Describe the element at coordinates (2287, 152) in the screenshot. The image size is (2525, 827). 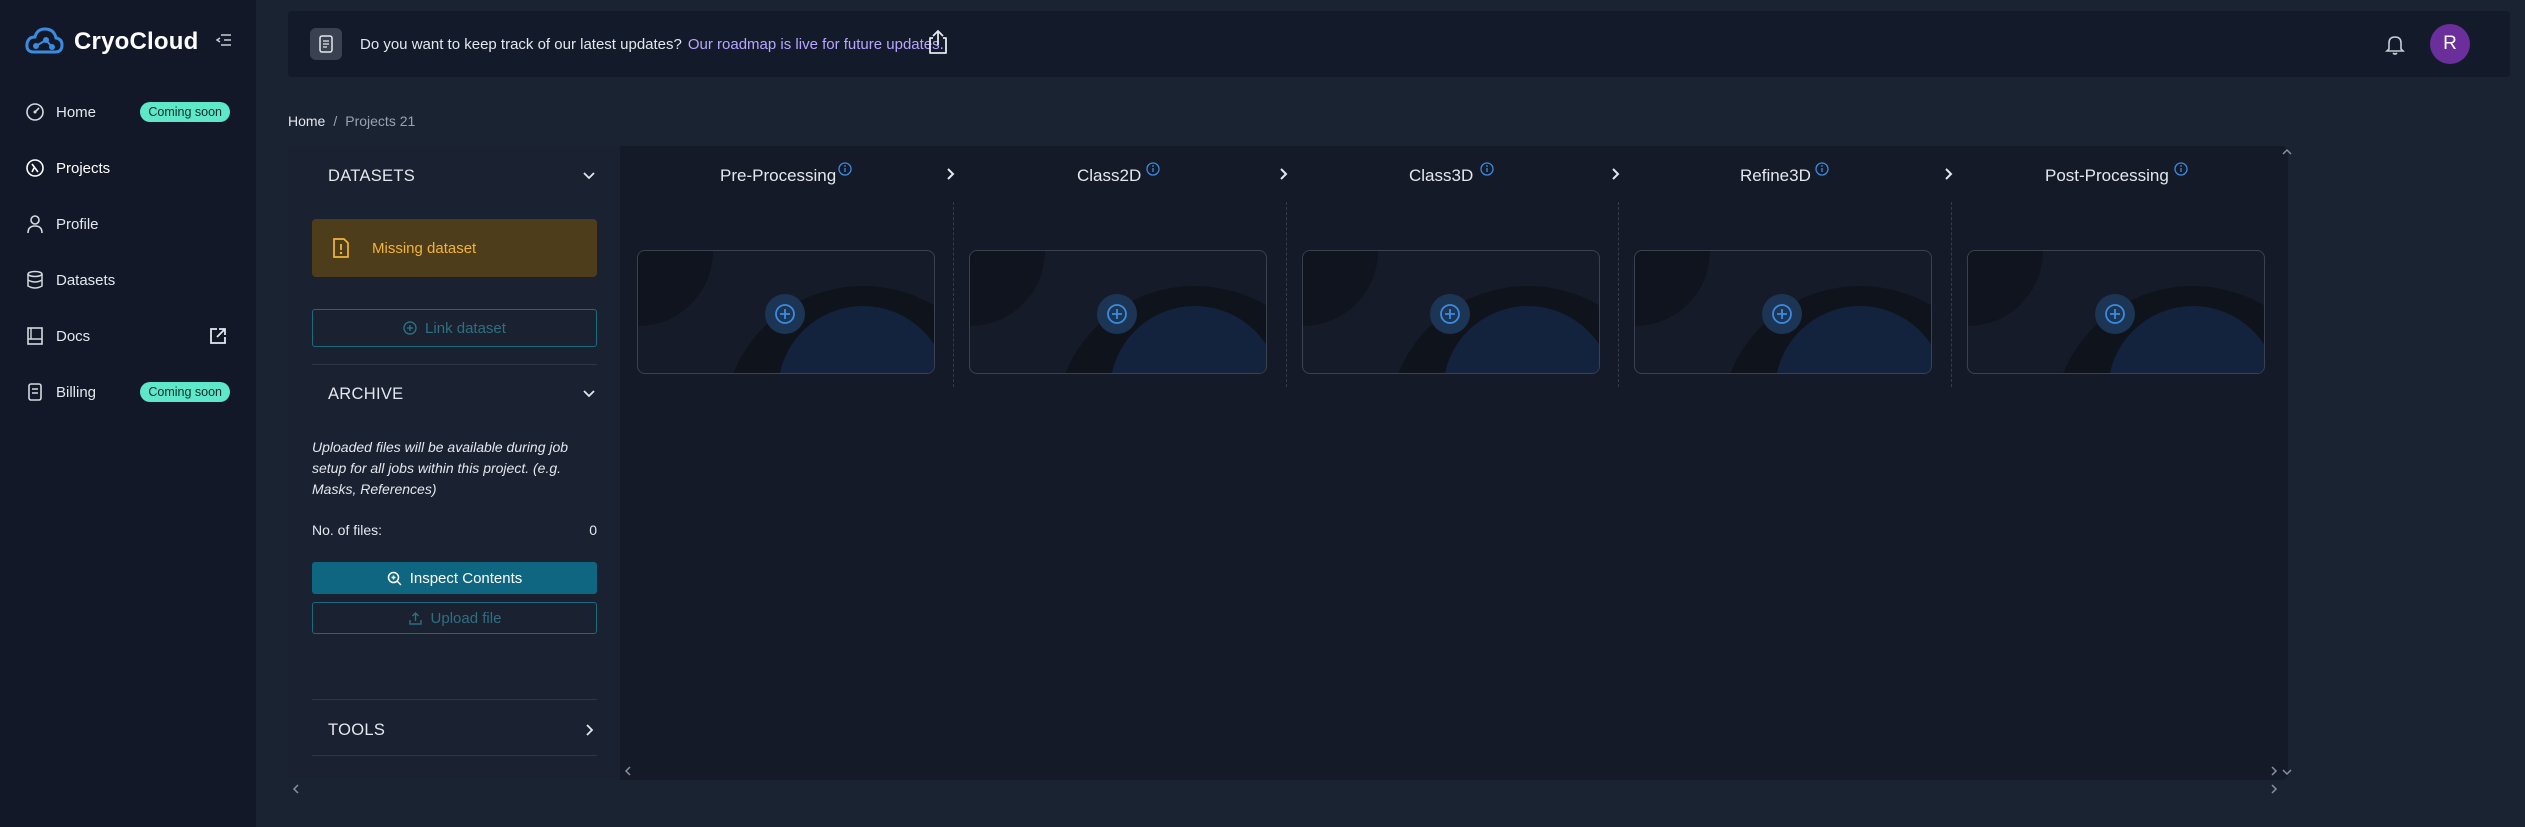
I see `scroll-up-icon` at that location.